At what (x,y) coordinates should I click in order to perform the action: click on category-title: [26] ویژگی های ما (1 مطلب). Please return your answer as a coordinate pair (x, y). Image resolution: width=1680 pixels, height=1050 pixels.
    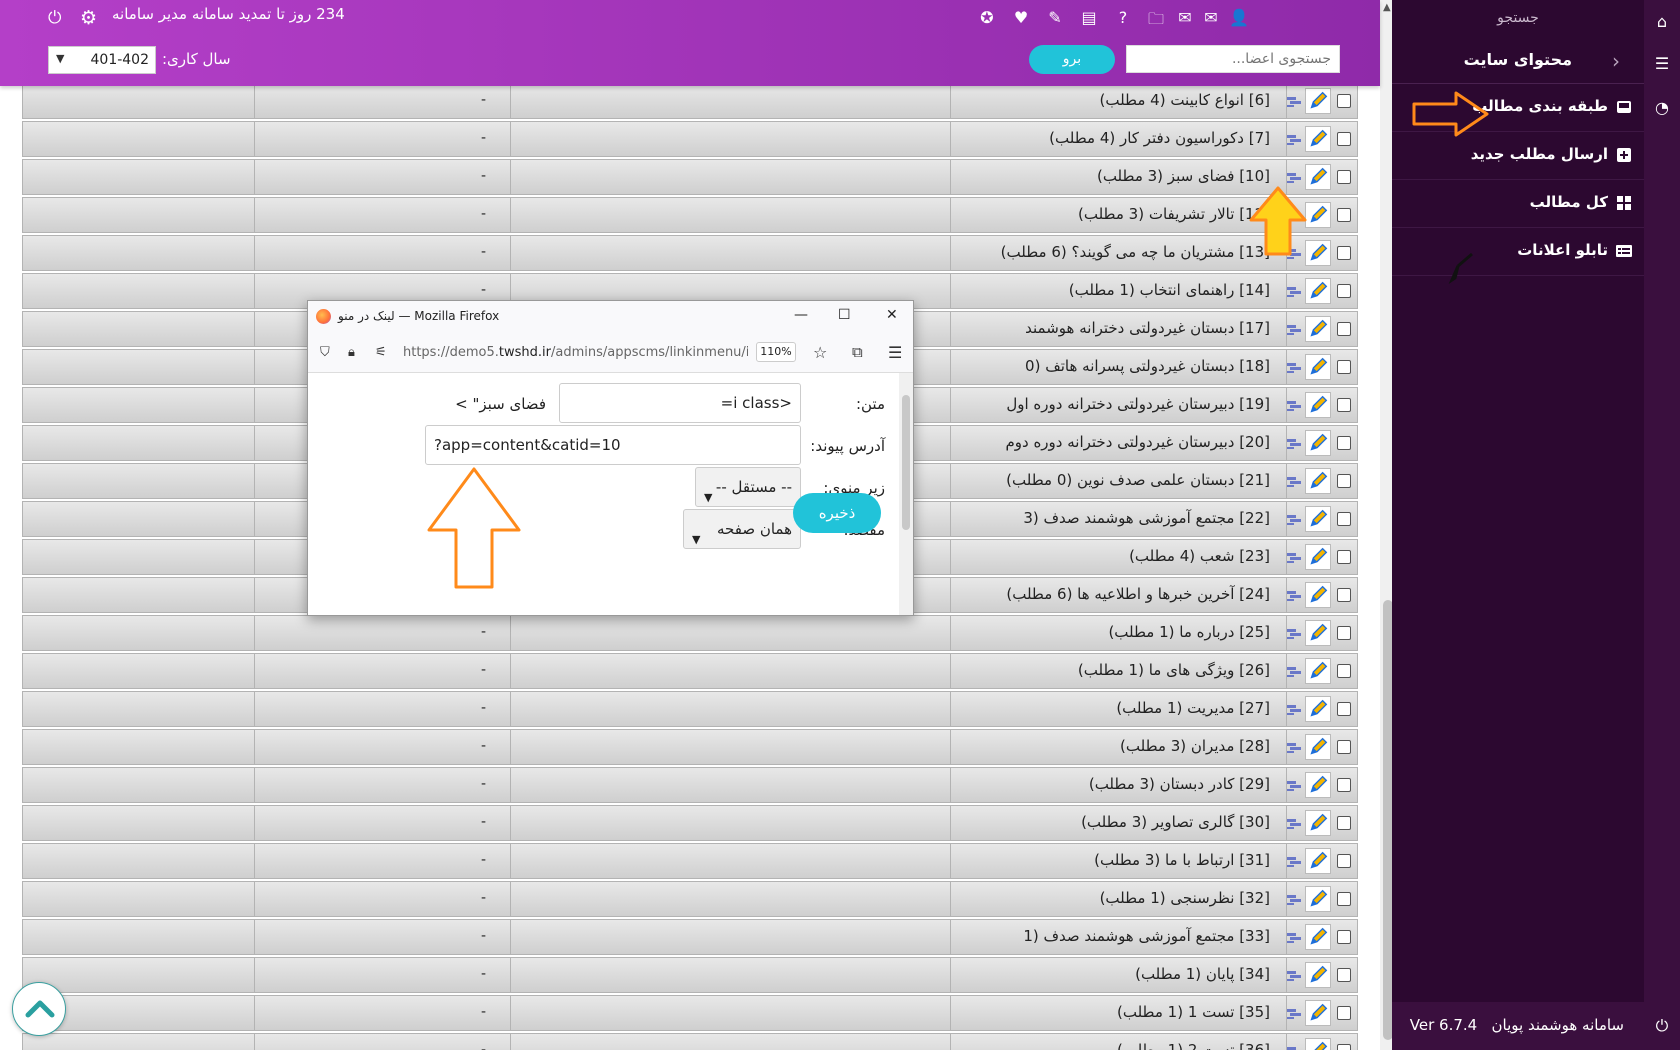
    Looking at the image, I should click on (1119, 671).